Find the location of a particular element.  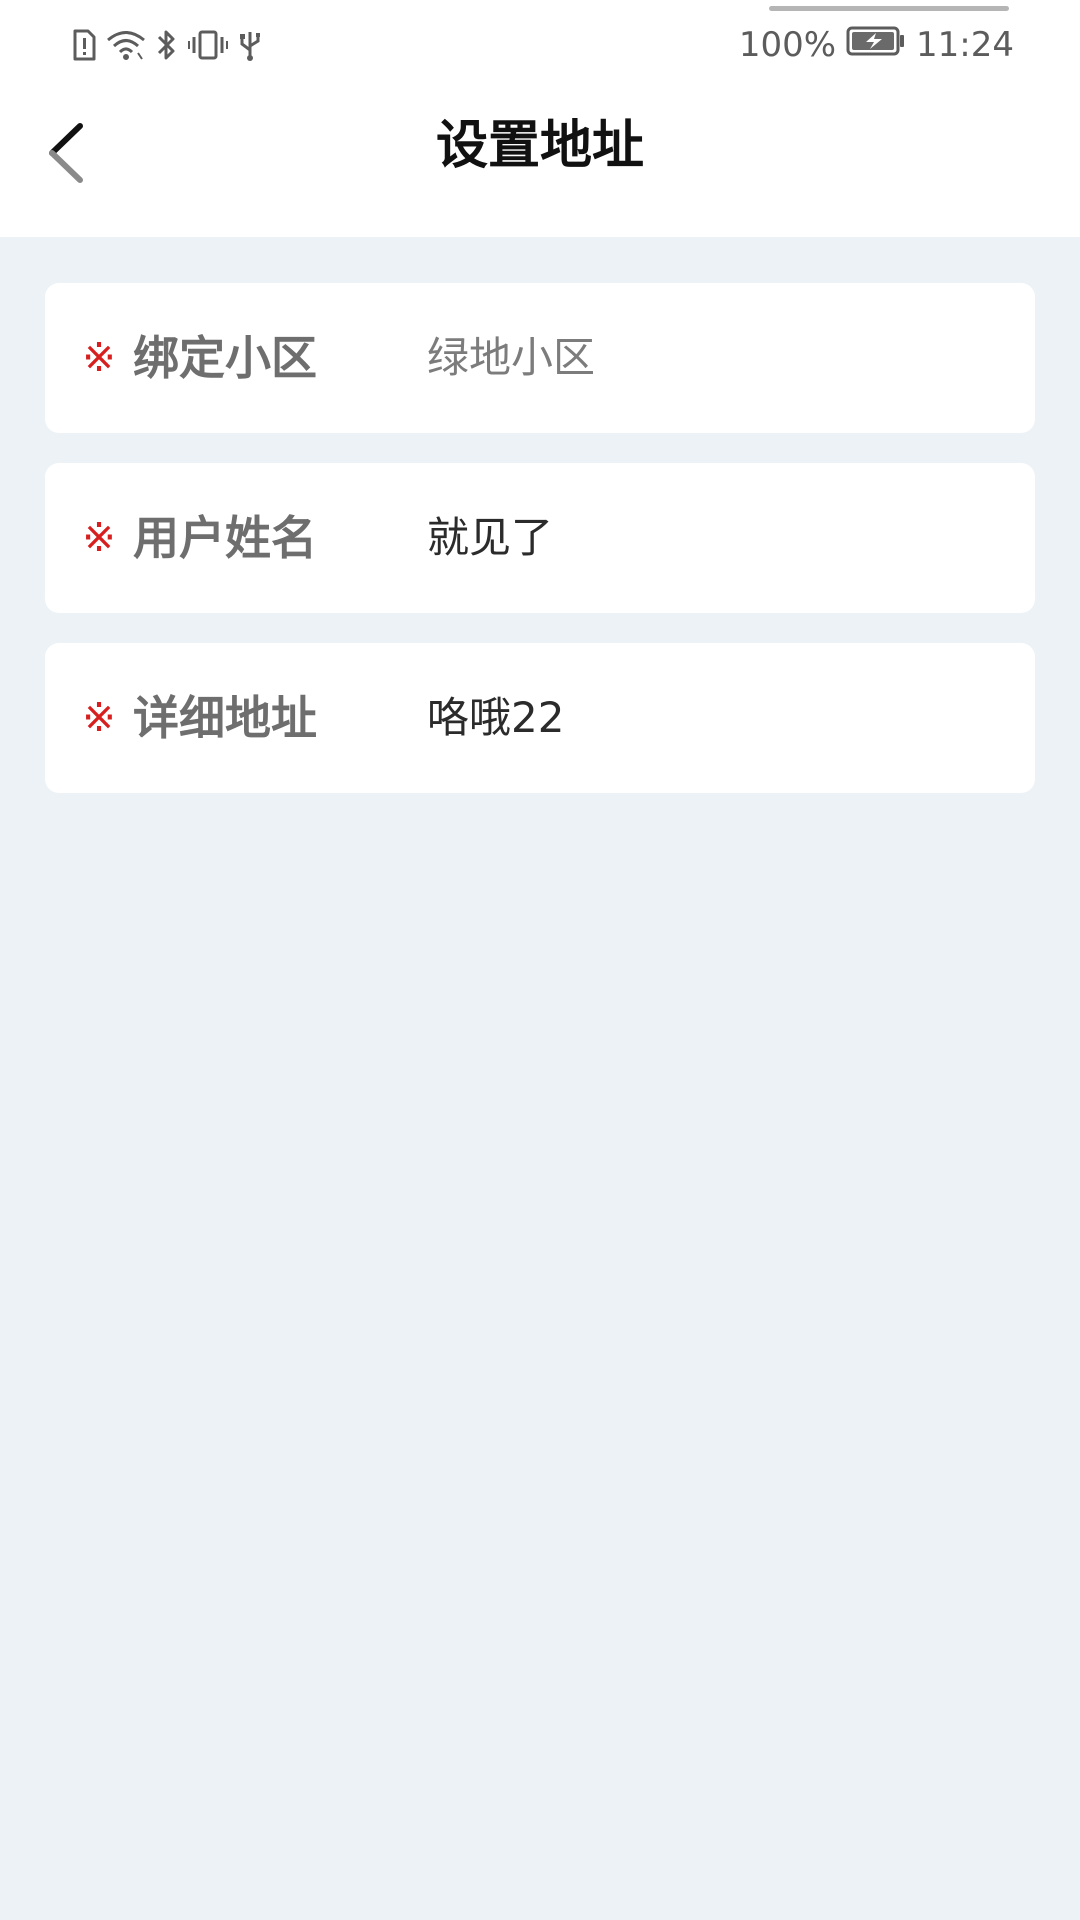

bluetooth-icon is located at coordinates (167, 45).